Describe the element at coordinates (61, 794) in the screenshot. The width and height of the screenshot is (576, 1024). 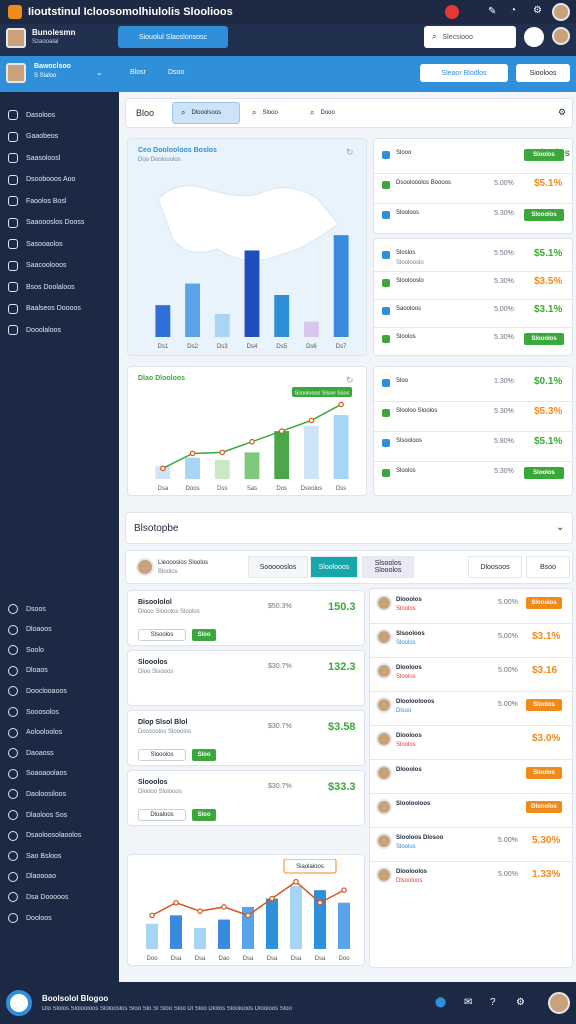
I see `sidebar-item: Daoloosiloos` at that location.